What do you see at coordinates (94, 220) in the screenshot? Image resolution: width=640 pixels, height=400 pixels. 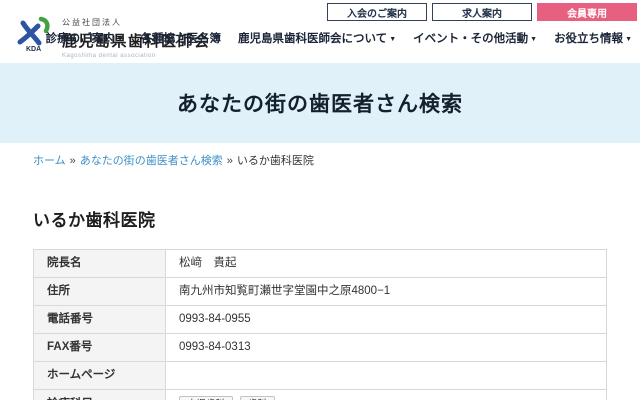 I see `page-title: いるか歯科医院` at bounding box center [94, 220].